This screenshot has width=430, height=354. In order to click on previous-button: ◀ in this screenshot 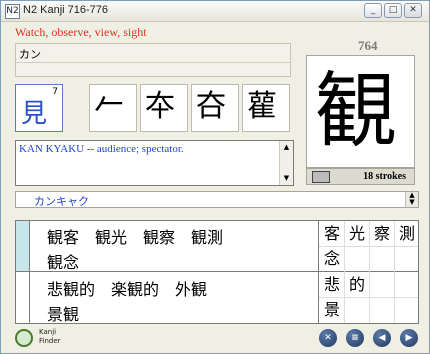, I will do `click(382, 338)`.